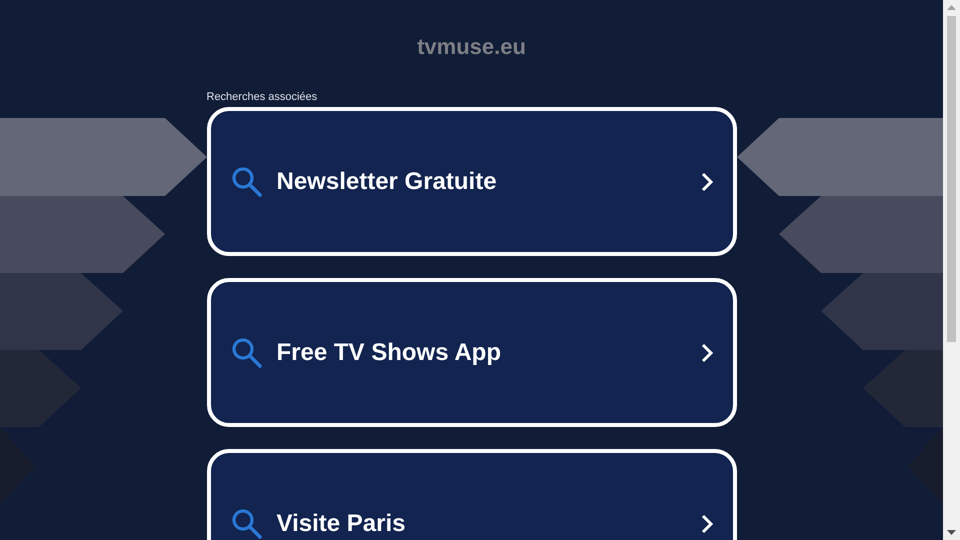 The height and width of the screenshot is (540, 960). I want to click on scrollbar, so click(951, 270).